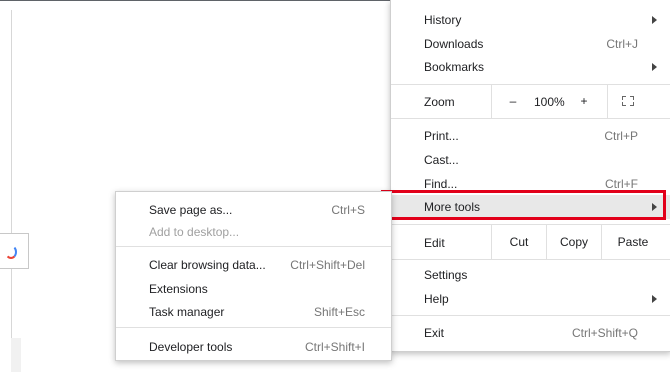 The width and height of the screenshot is (670, 372). What do you see at coordinates (253, 209) in the screenshot?
I see `submenu-item-save-page: Save page as... Ctrl+S` at bounding box center [253, 209].